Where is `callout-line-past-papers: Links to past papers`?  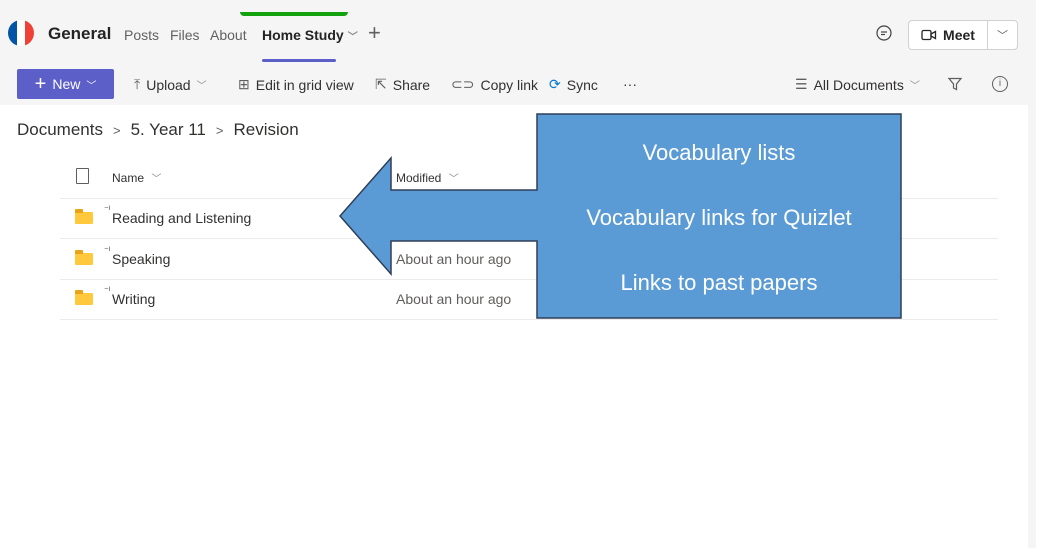 callout-line-past-papers: Links to past papers is located at coordinates (719, 282).